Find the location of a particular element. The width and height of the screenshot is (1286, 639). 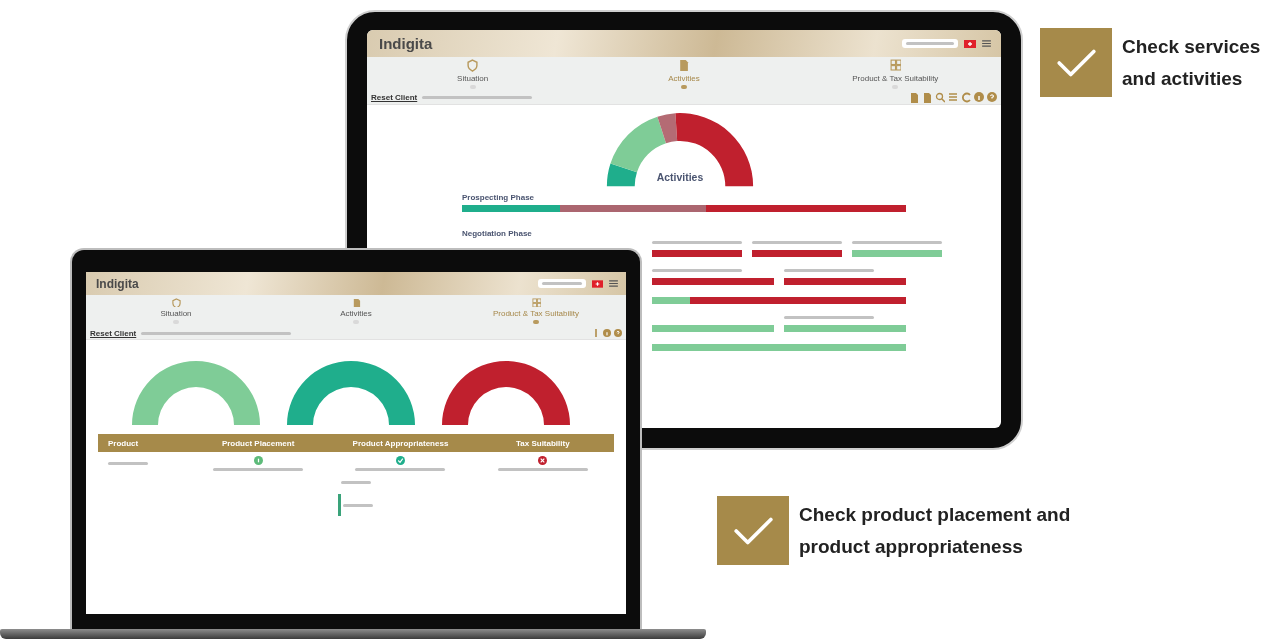

column-header: Tax Suitability is located at coordinates (543, 443).